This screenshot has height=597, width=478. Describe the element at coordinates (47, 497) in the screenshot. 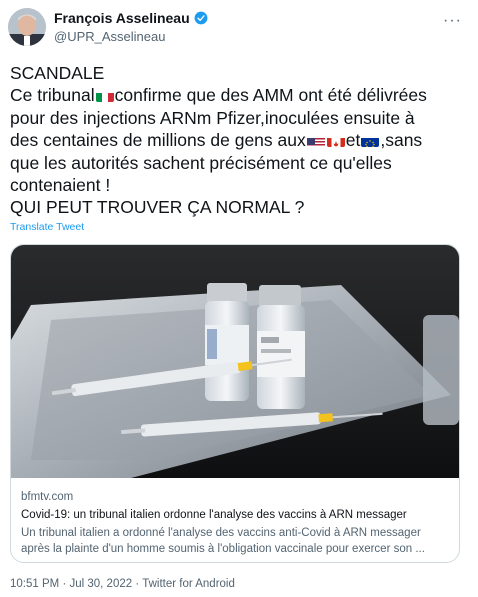

I see `card-domain: bfmtv.com` at that location.